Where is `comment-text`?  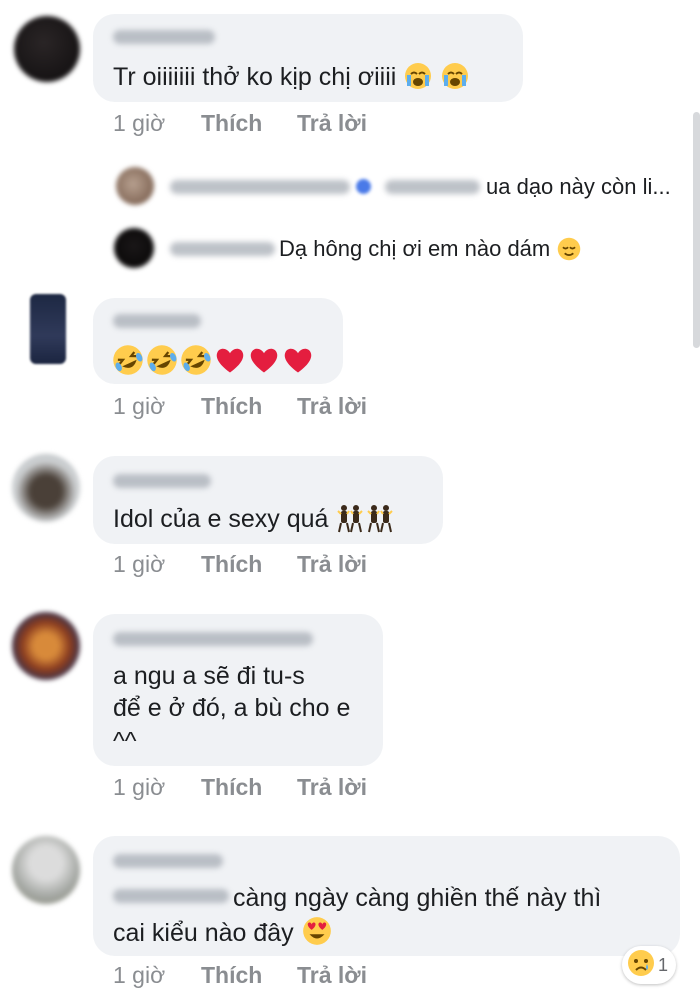
comment-text is located at coordinates (213, 361).